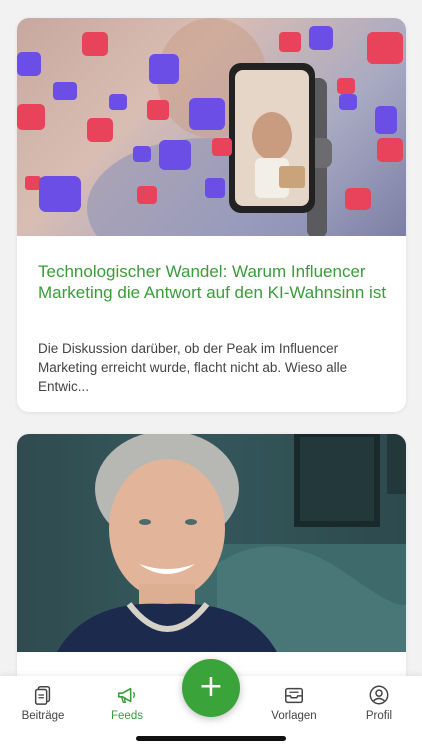 Image resolution: width=422 pixels, height=750 pixels. Describe the element at coordinates (379, 716) in the screenshot. I see `tab-label: Profil` at that location.